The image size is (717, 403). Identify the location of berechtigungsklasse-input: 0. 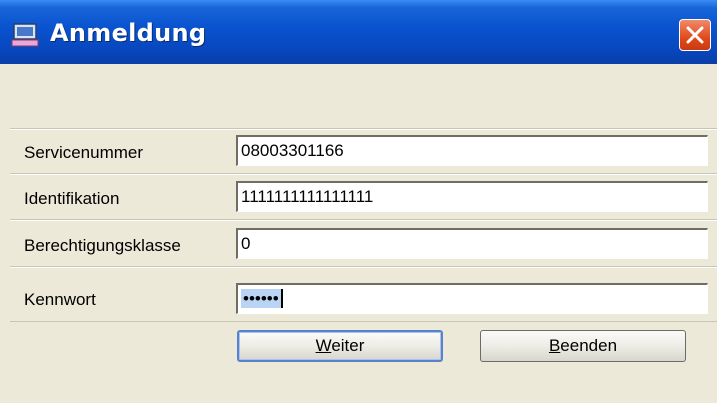
(472, 243).